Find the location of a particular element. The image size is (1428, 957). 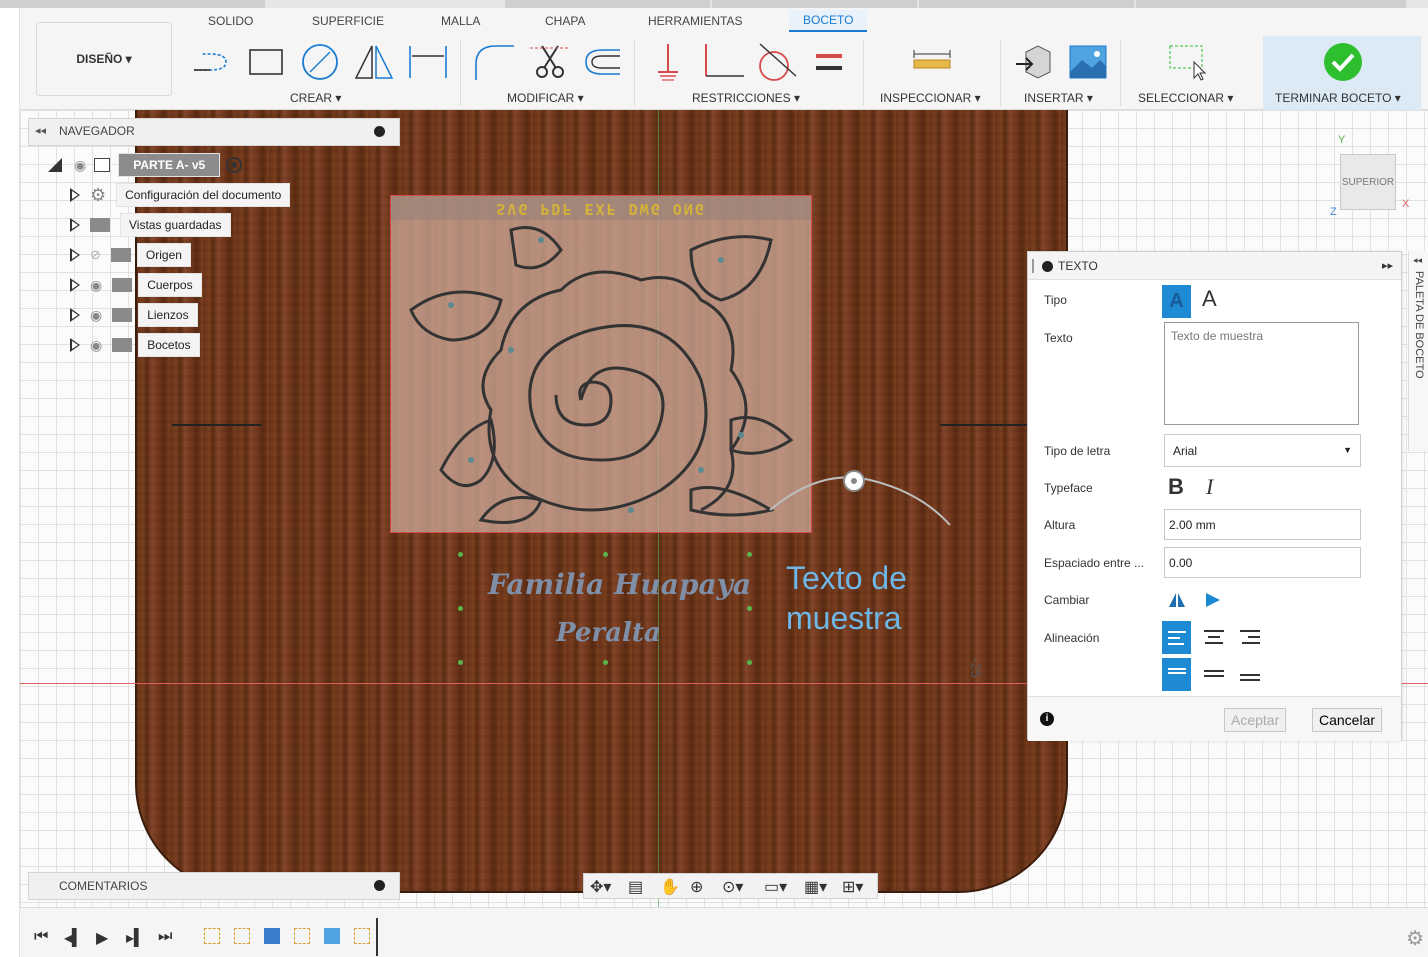

tab-malla: MALLA is located at coordinates (460, 21).